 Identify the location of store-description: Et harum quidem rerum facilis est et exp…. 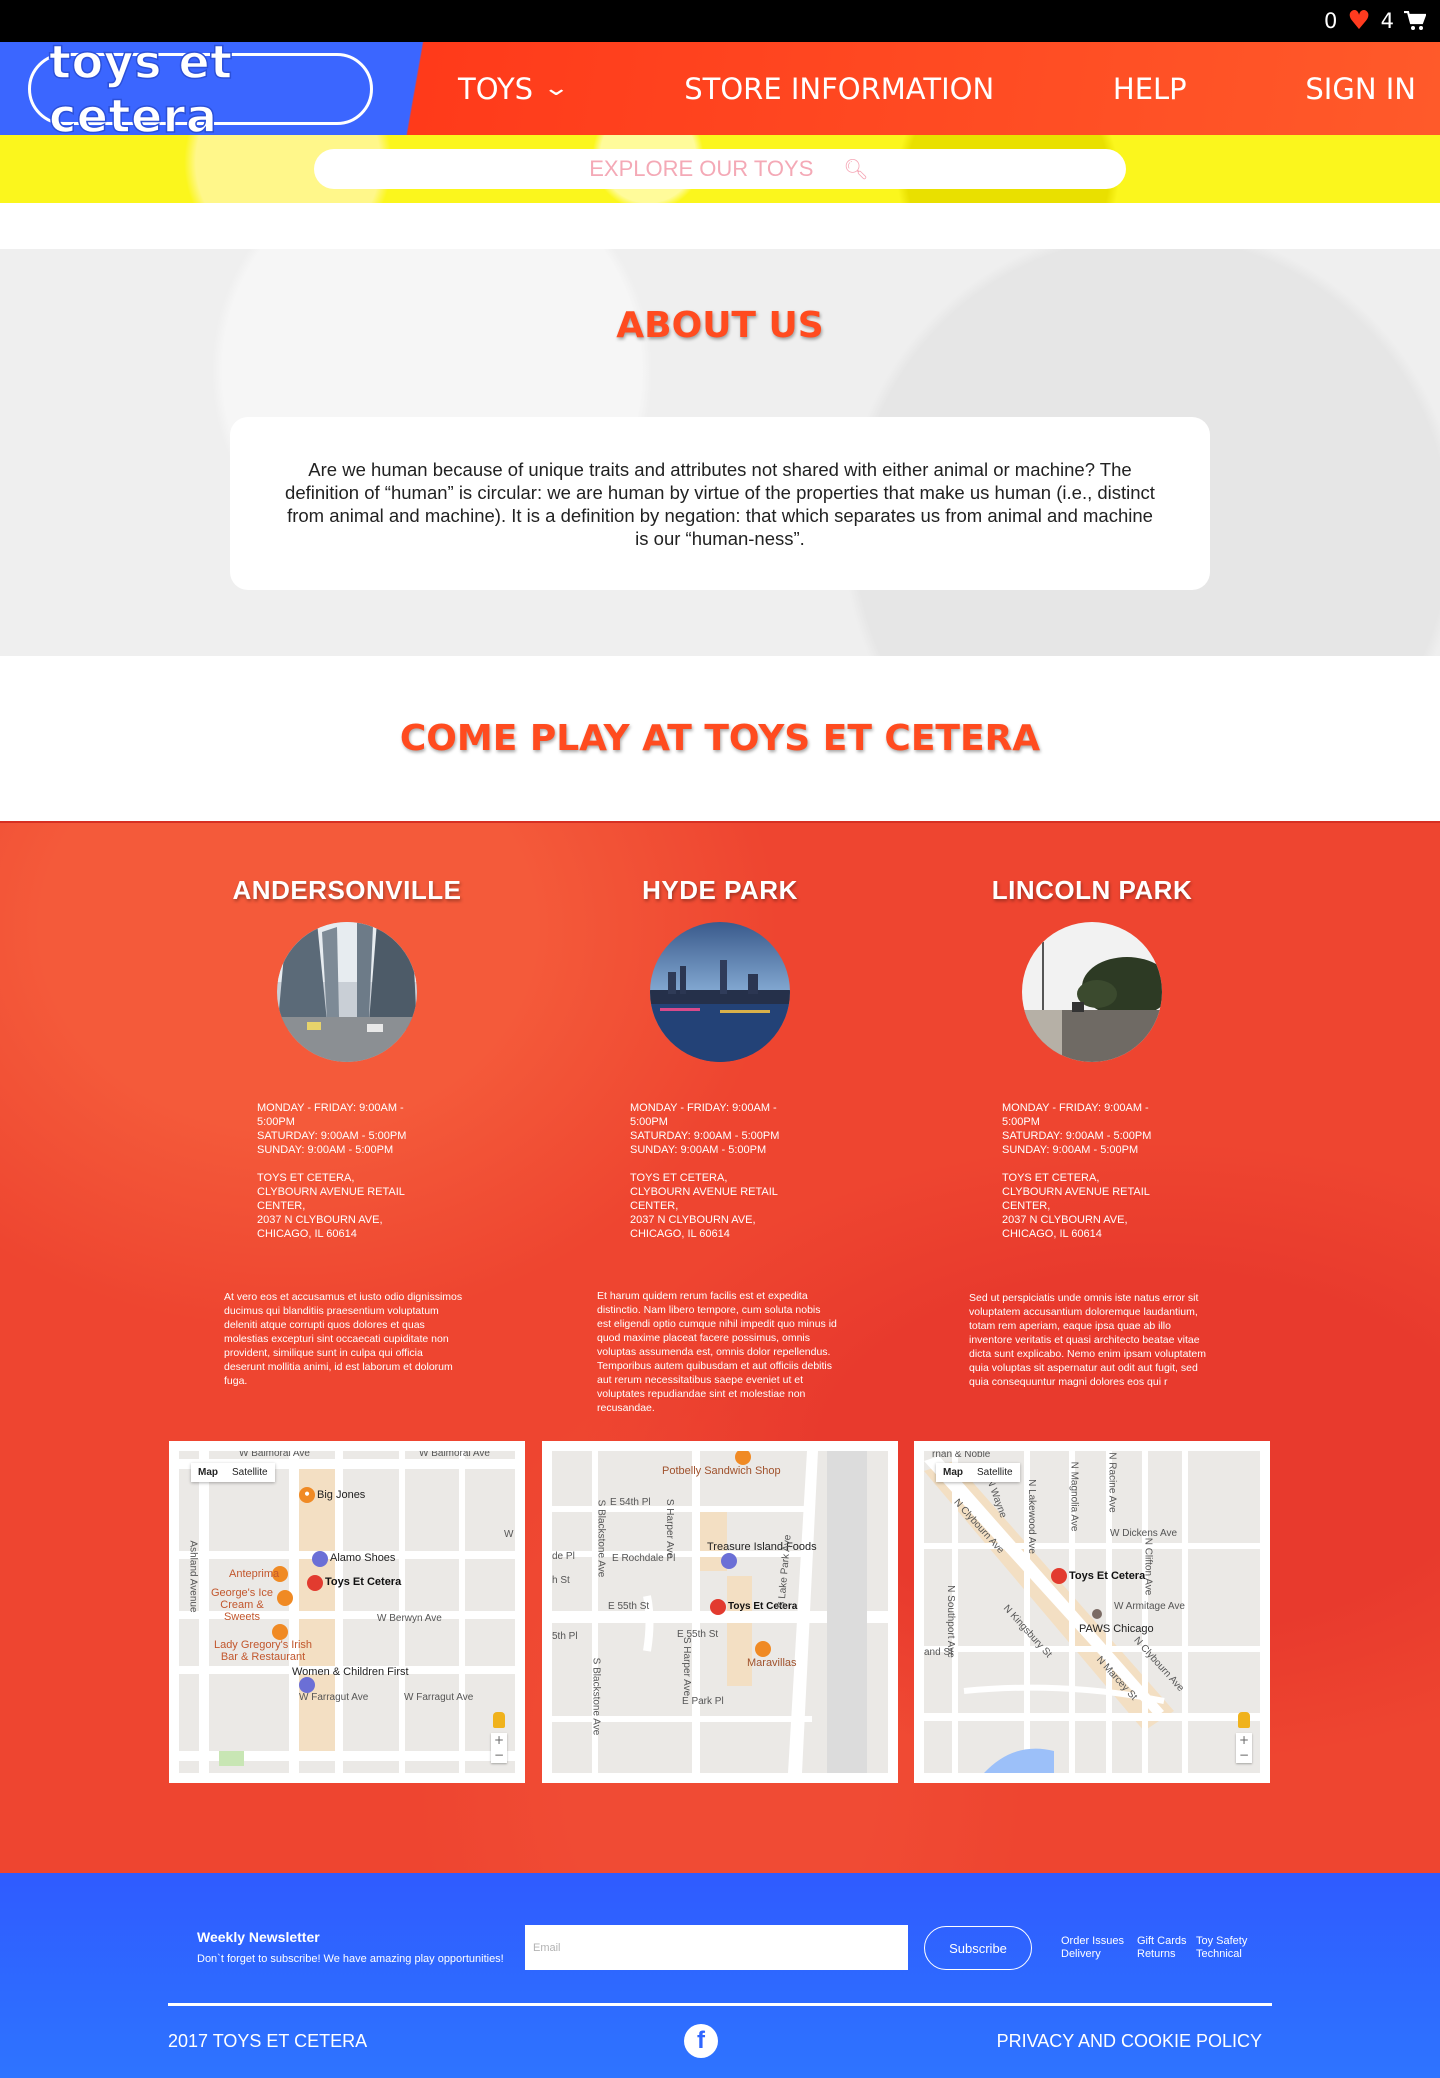
(717, 1352).